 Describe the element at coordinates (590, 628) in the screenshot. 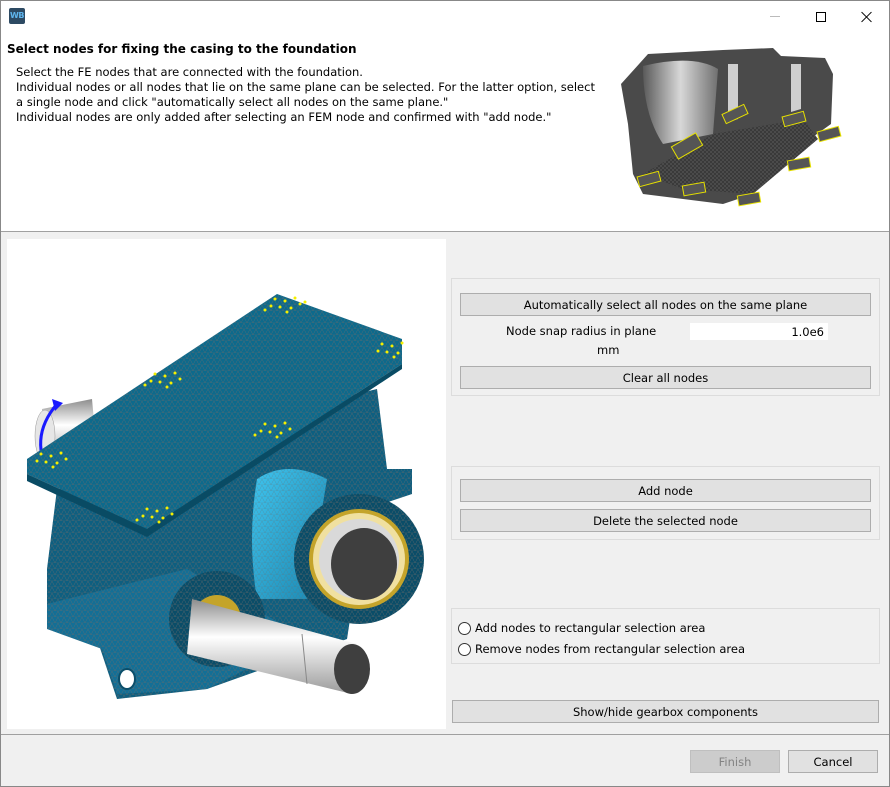

I see `radio-label: Add nodes to rectangular selection area` at that location.